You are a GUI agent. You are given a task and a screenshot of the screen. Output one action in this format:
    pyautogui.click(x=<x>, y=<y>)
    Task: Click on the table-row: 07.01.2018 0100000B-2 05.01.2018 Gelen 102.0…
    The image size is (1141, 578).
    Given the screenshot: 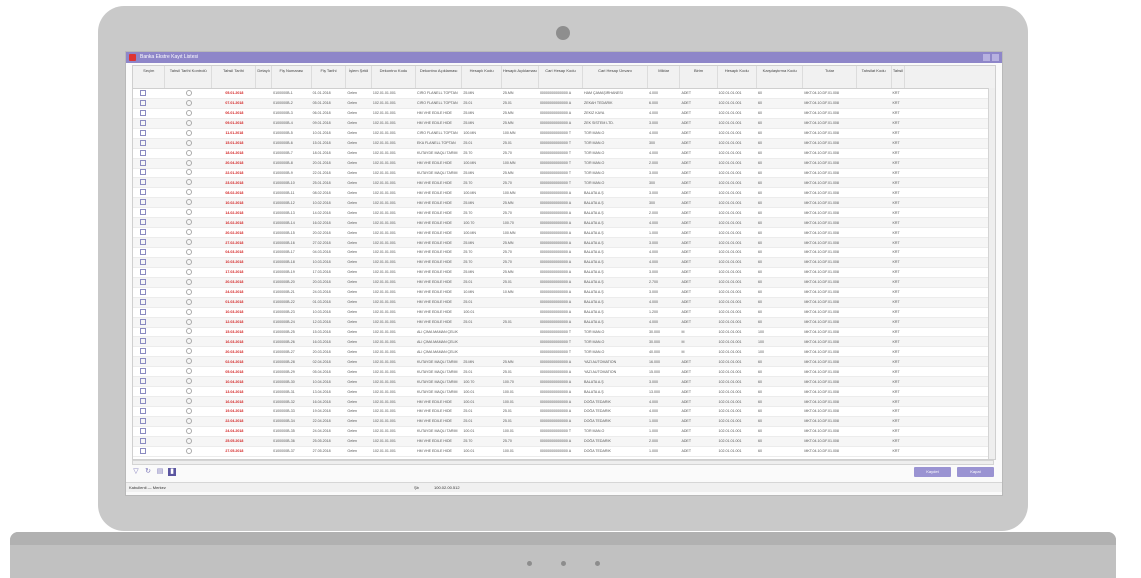 What is the action you would take?
    pyautogui.click(x=564, y=103)
    